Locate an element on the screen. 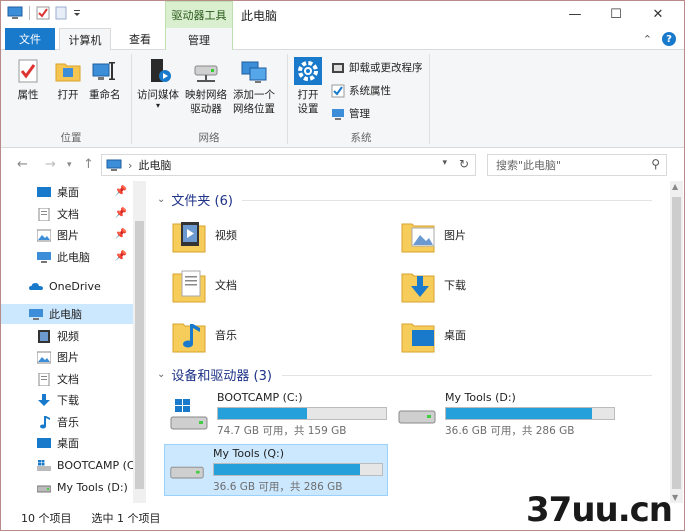 This screenshot has height=531, width=685. nav-item-downloads: 下载 is located at coordinates (67, 400).